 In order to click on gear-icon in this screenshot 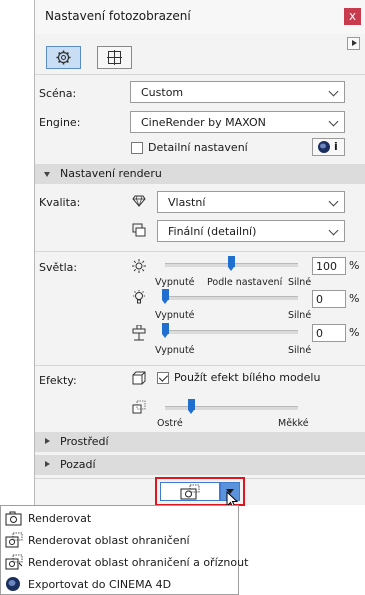, I will do `click(63, 57)`.